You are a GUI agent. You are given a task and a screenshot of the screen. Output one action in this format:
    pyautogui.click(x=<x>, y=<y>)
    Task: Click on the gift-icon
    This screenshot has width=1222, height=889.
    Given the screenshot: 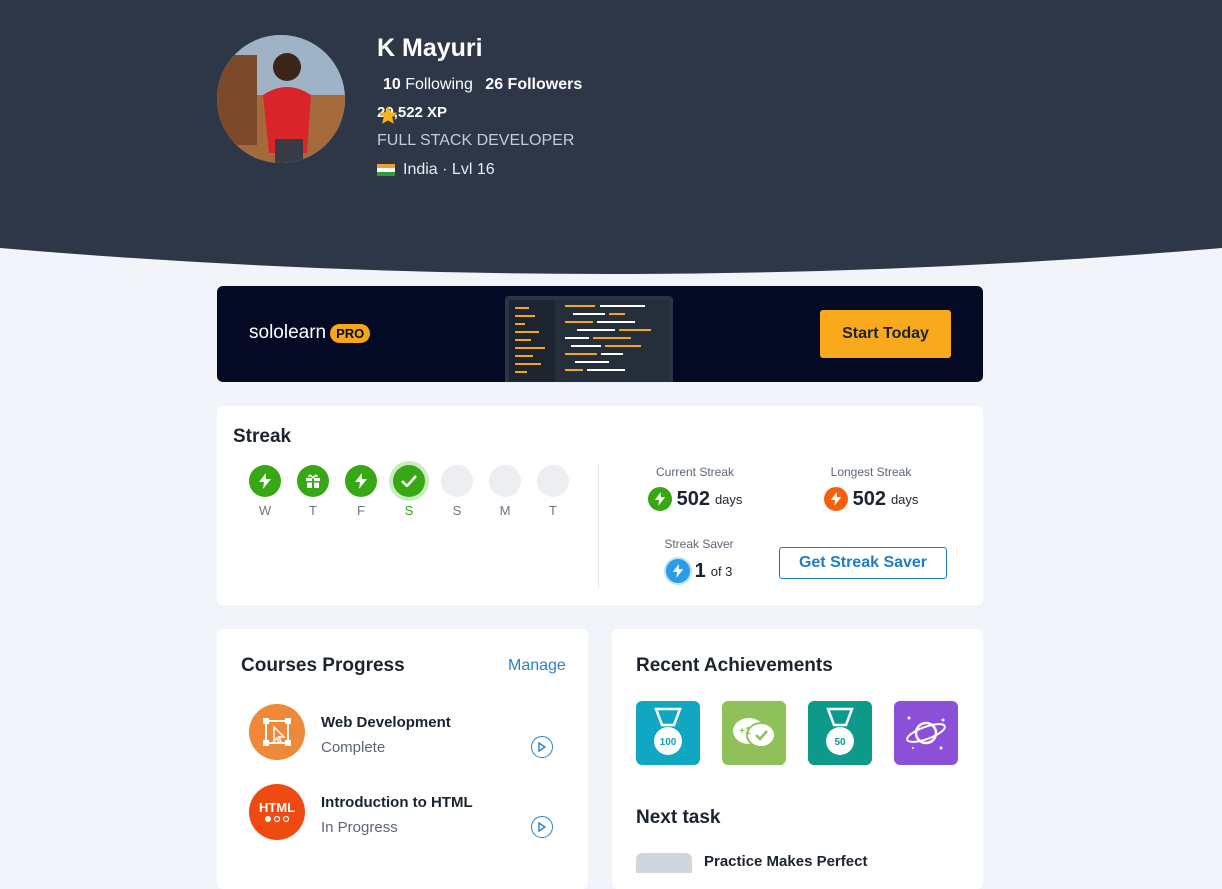 What is the action you would take?
    pyautogui.click(x=313, y=481)
    